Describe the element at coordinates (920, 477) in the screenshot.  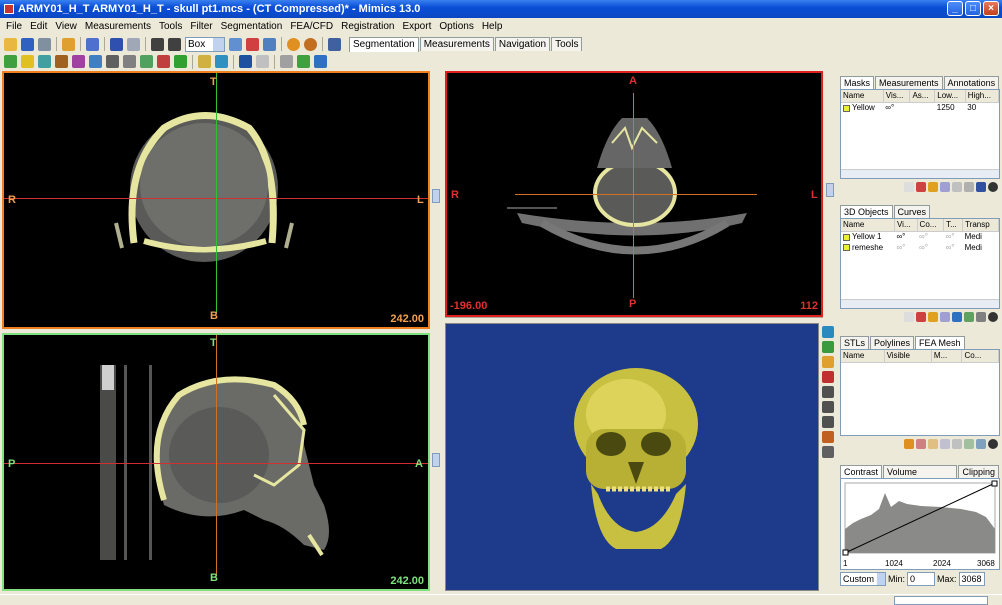
I see `tab-volume-rendering: Volume Rendering` at that location.